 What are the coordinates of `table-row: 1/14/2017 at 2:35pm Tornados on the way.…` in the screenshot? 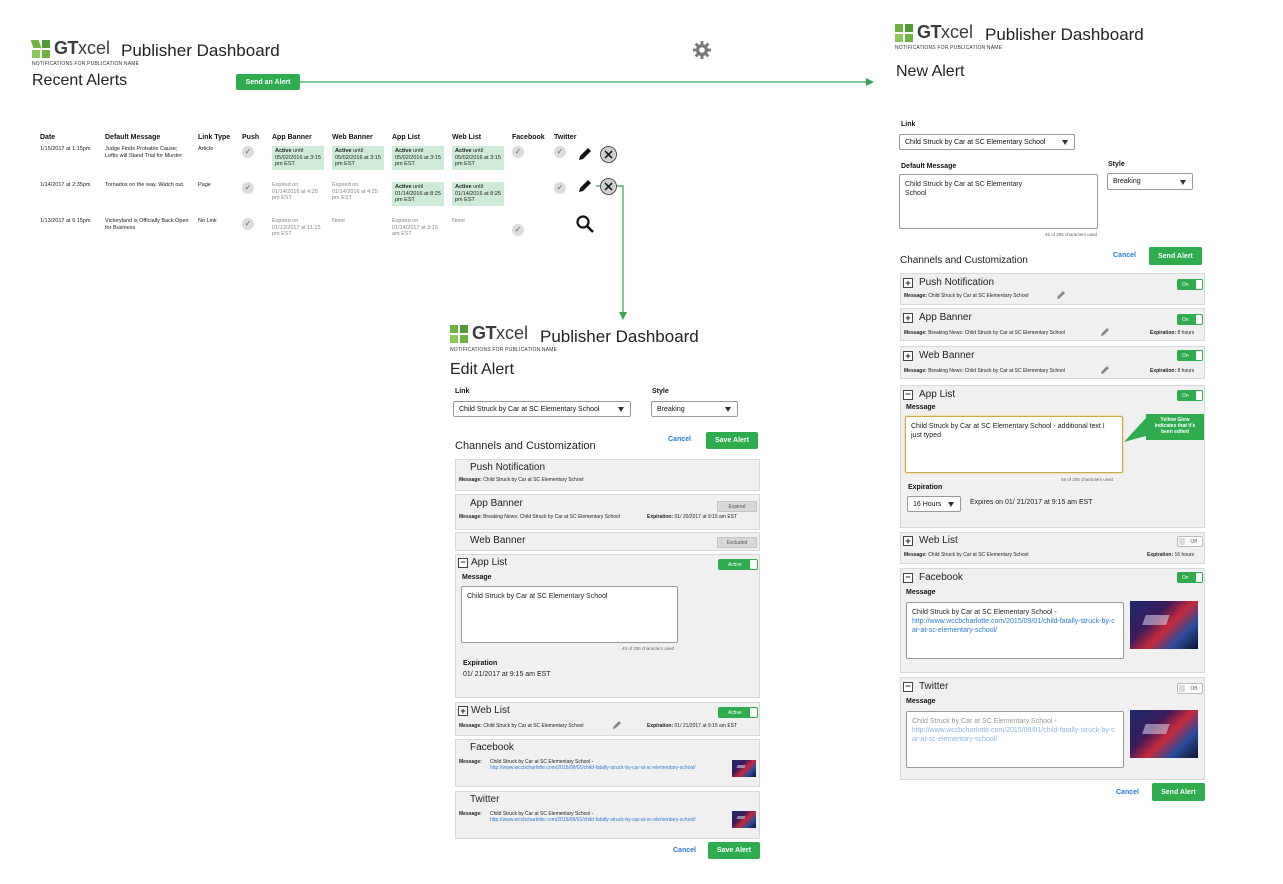 It's located at (312, 197).